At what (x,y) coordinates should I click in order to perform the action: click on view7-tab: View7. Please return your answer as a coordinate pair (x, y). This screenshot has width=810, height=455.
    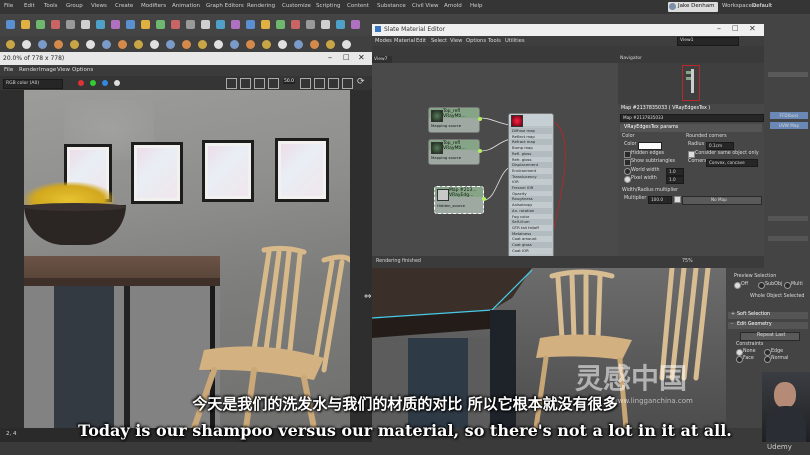
    Looking at the image, I should click on (382, 59).